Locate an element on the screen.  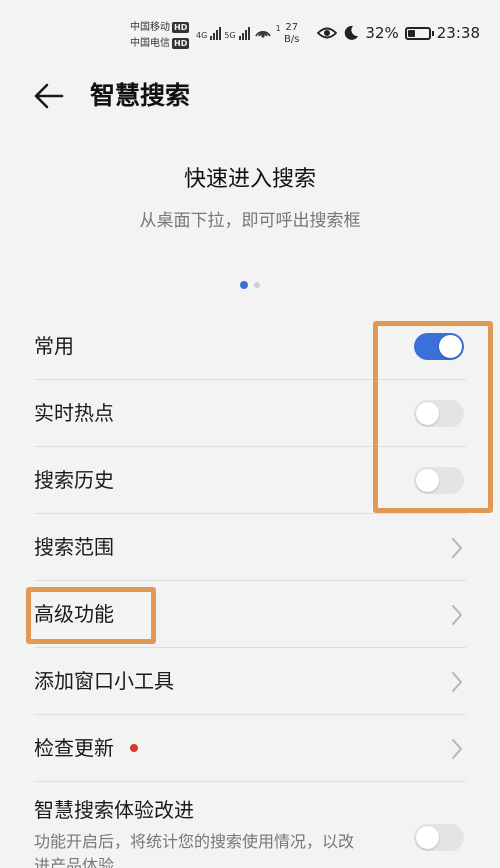
setting-label: 高级功能 is located at coordinates (74, 614).